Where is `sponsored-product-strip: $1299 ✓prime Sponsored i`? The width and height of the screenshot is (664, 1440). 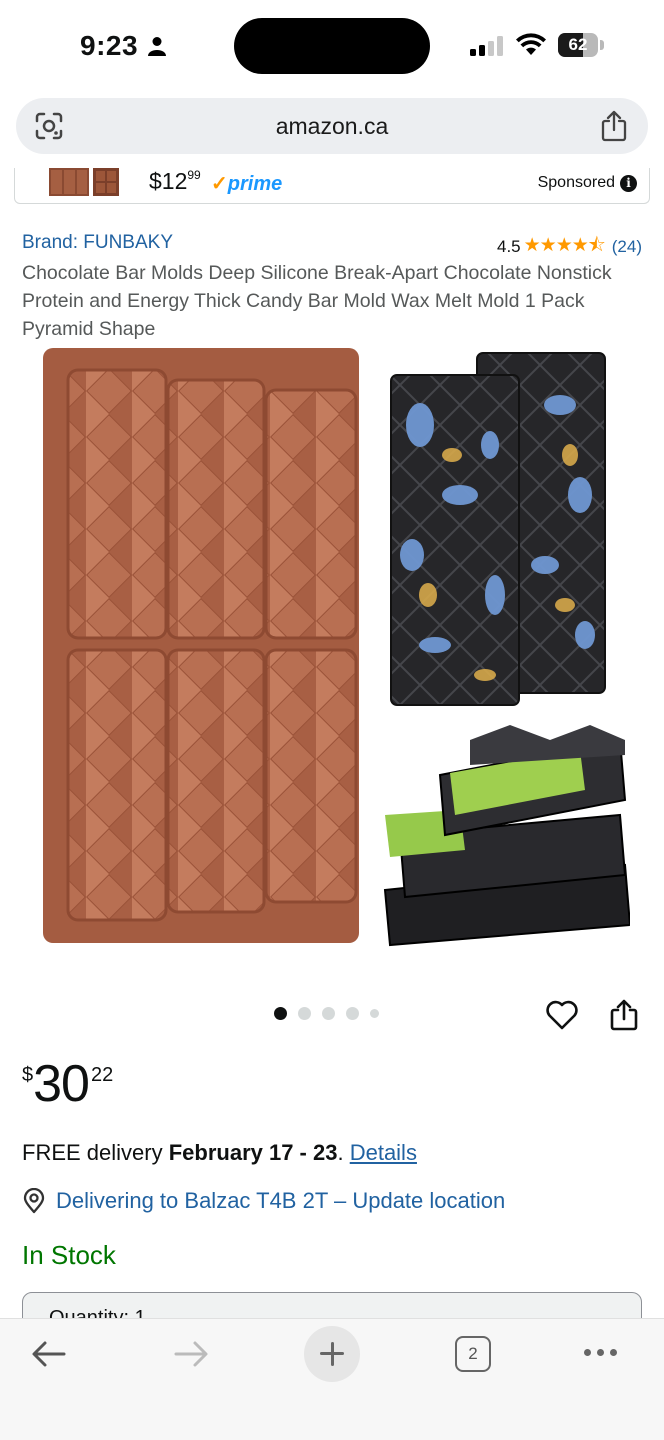 sponsored-product-strip: $1299 ✓prime Sponsored i is located at coordinates (332, 186).